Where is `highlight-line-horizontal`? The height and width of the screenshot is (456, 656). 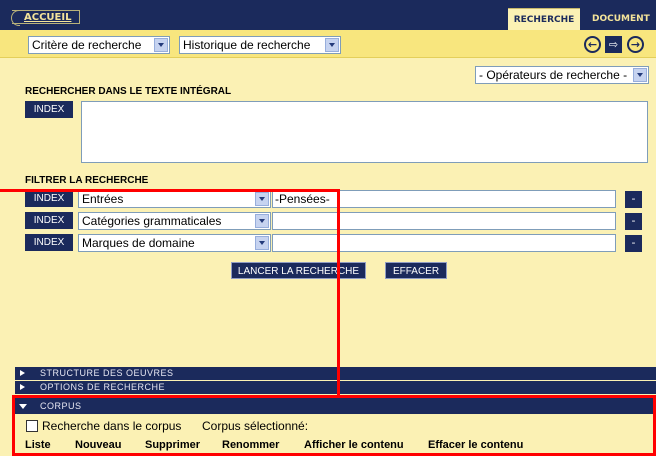
highlight-line-horizontal is located at coordinates (170, 190).